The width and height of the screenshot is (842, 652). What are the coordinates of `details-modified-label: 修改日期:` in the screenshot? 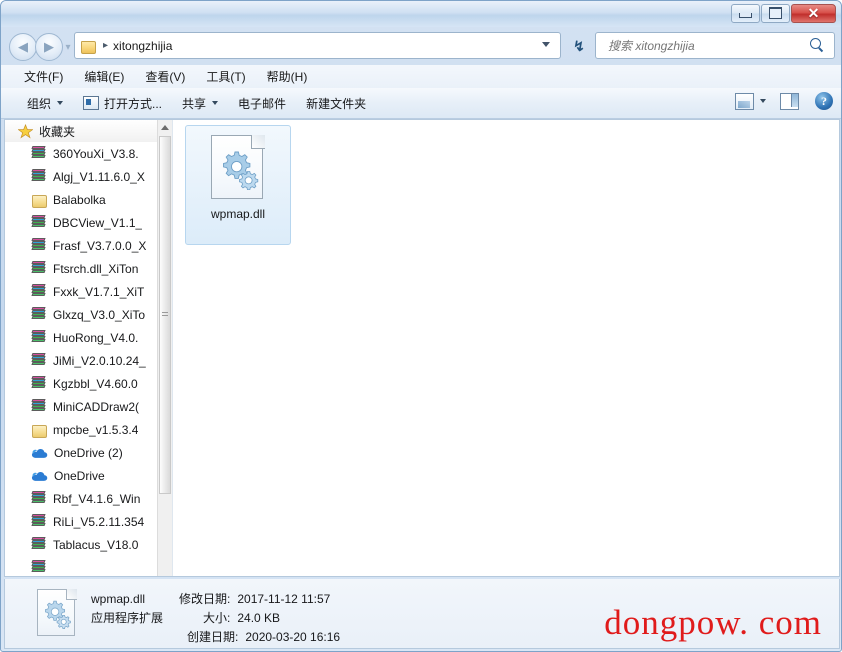 It's located at (205, 599).